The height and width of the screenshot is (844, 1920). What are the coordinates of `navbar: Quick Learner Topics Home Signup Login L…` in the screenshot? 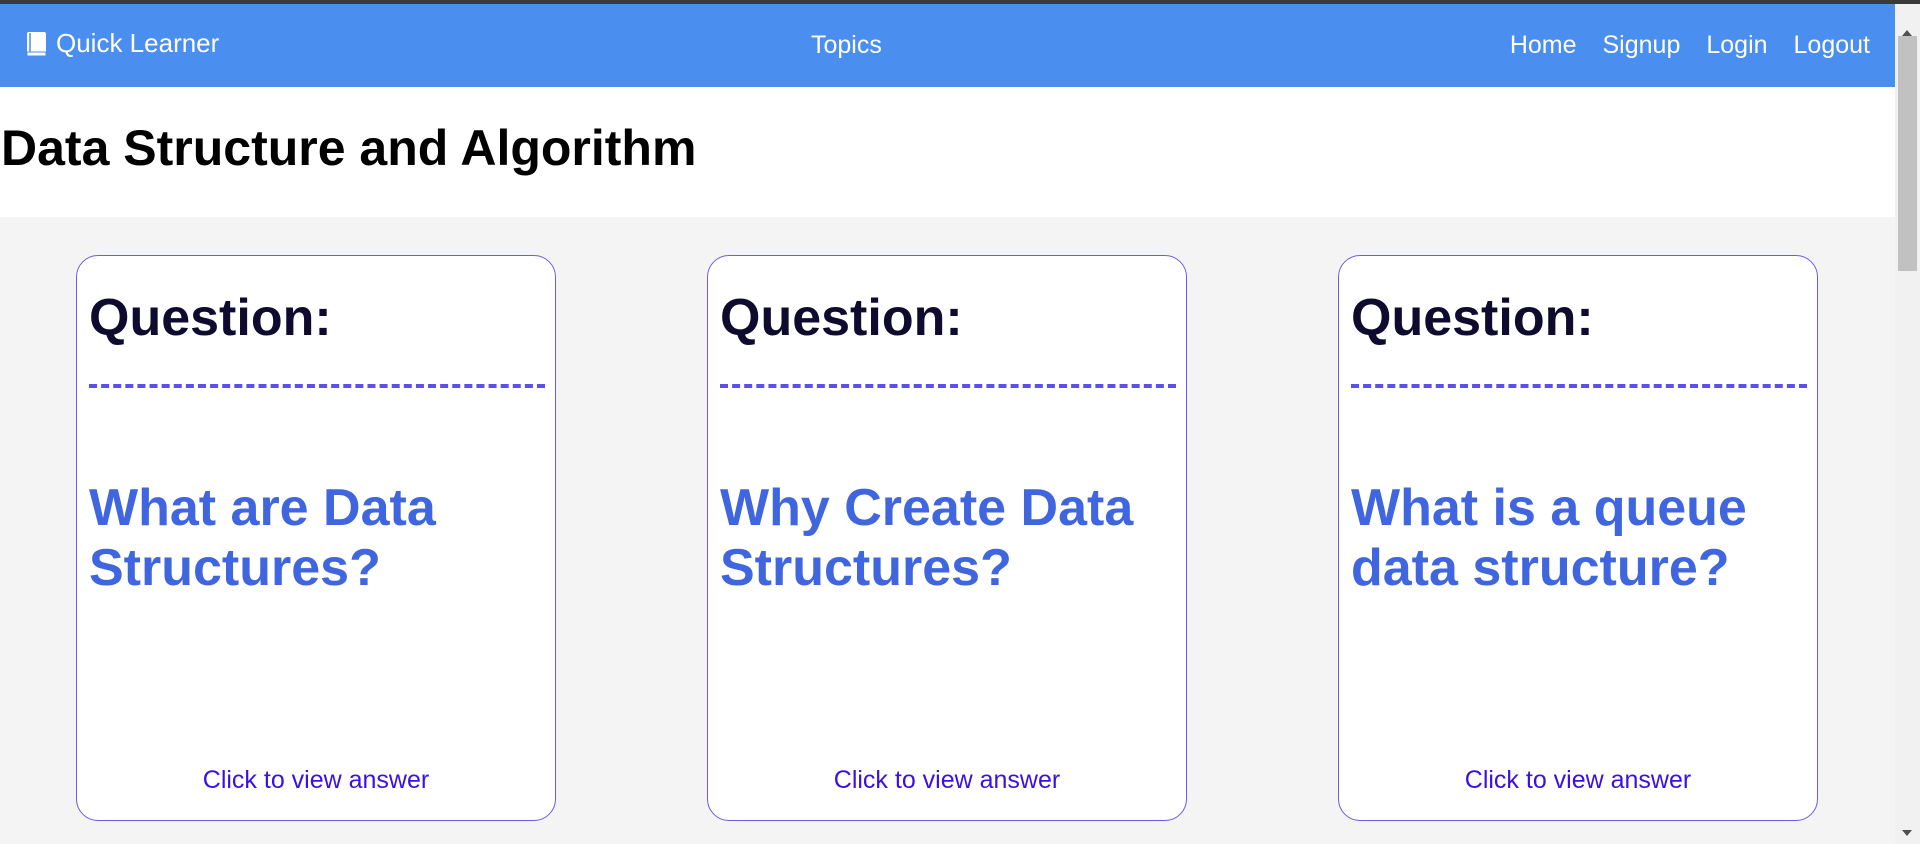 It's located at (947, 45).